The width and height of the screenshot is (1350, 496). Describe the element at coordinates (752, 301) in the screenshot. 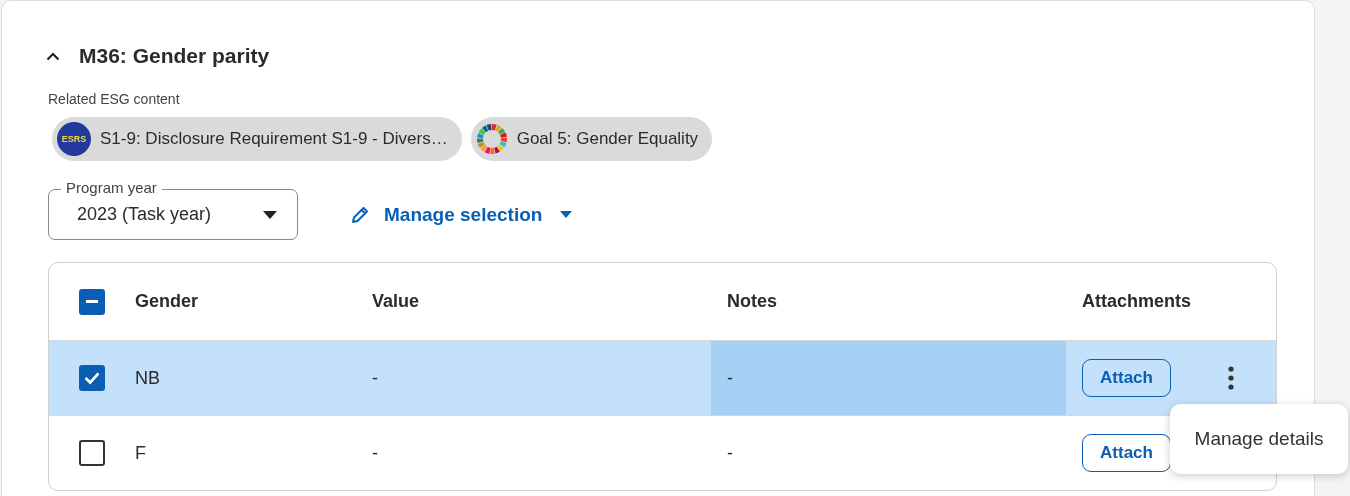

I see `column-header: Notes` at that location.